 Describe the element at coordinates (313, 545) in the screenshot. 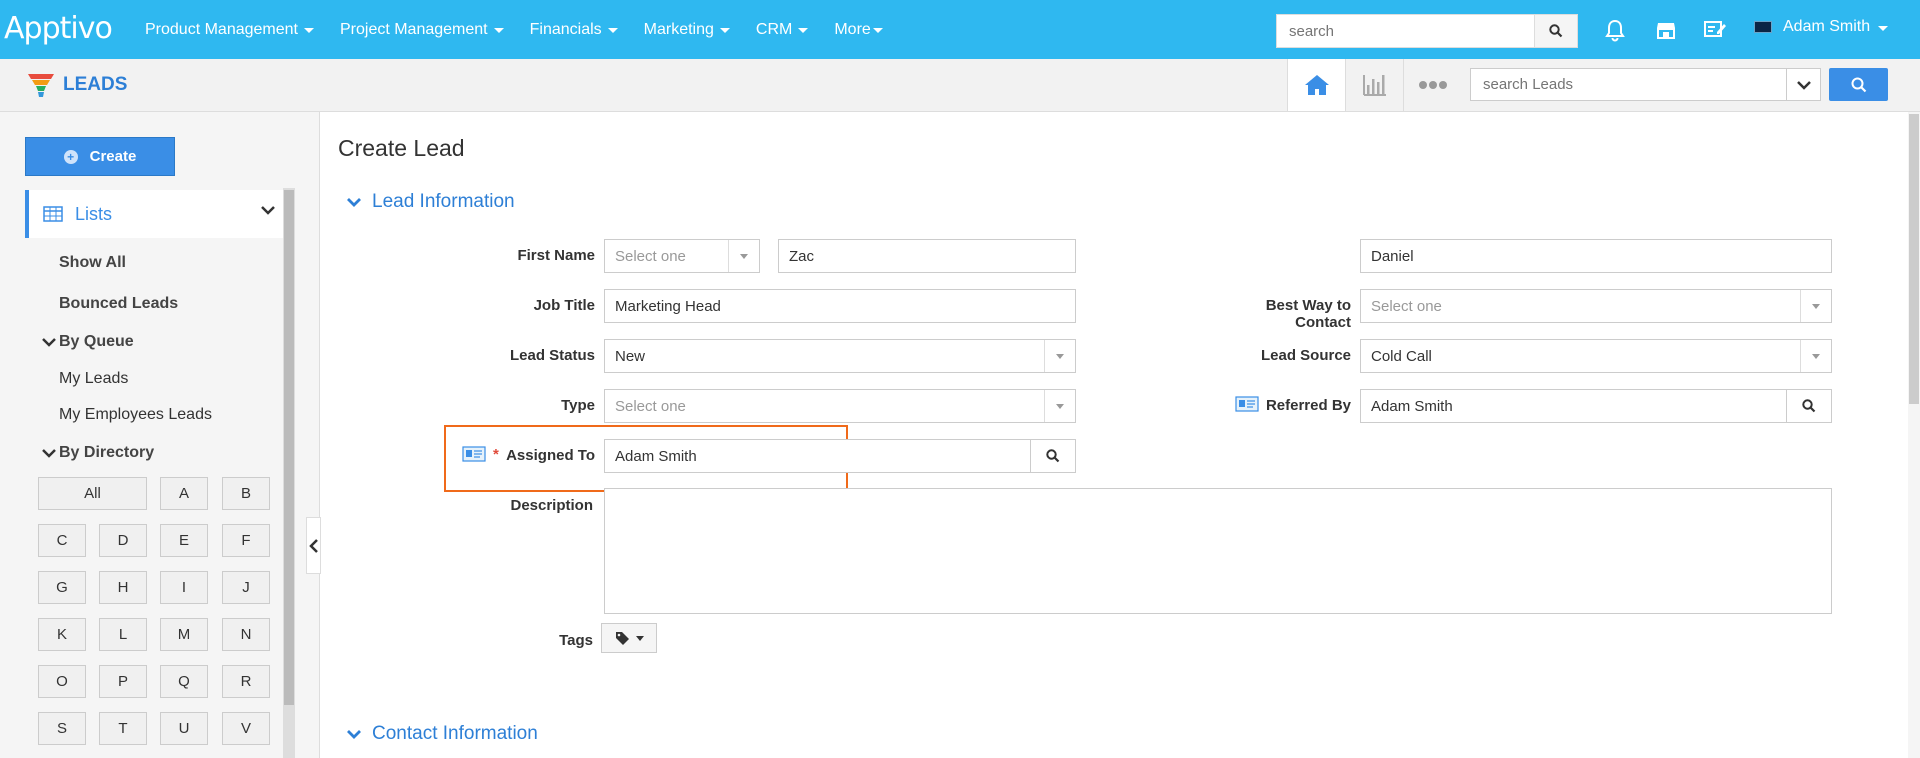

I see `sidebar-collapse-button` at that location.